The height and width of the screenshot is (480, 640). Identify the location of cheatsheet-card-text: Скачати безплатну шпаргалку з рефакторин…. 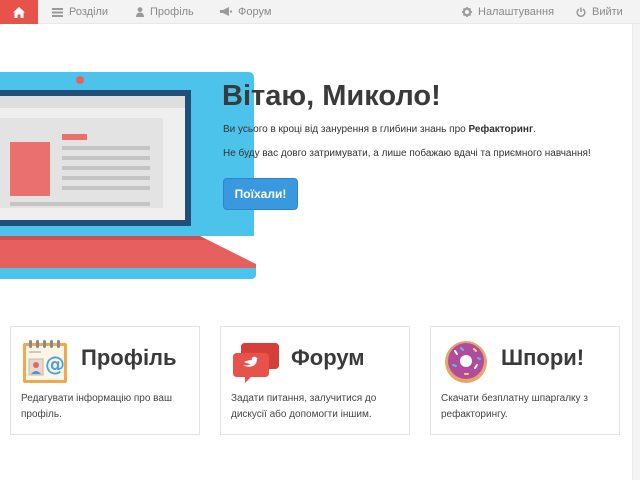
(514, 406).